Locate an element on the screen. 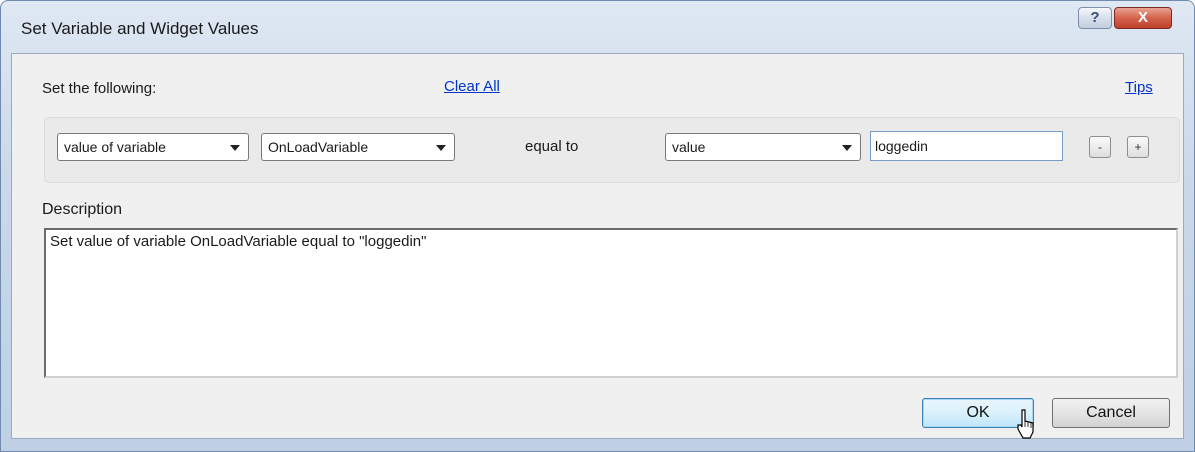 This screenshot has height=452, width=1195. question-mark-icon: ? is located at coordinates (1095, 17).